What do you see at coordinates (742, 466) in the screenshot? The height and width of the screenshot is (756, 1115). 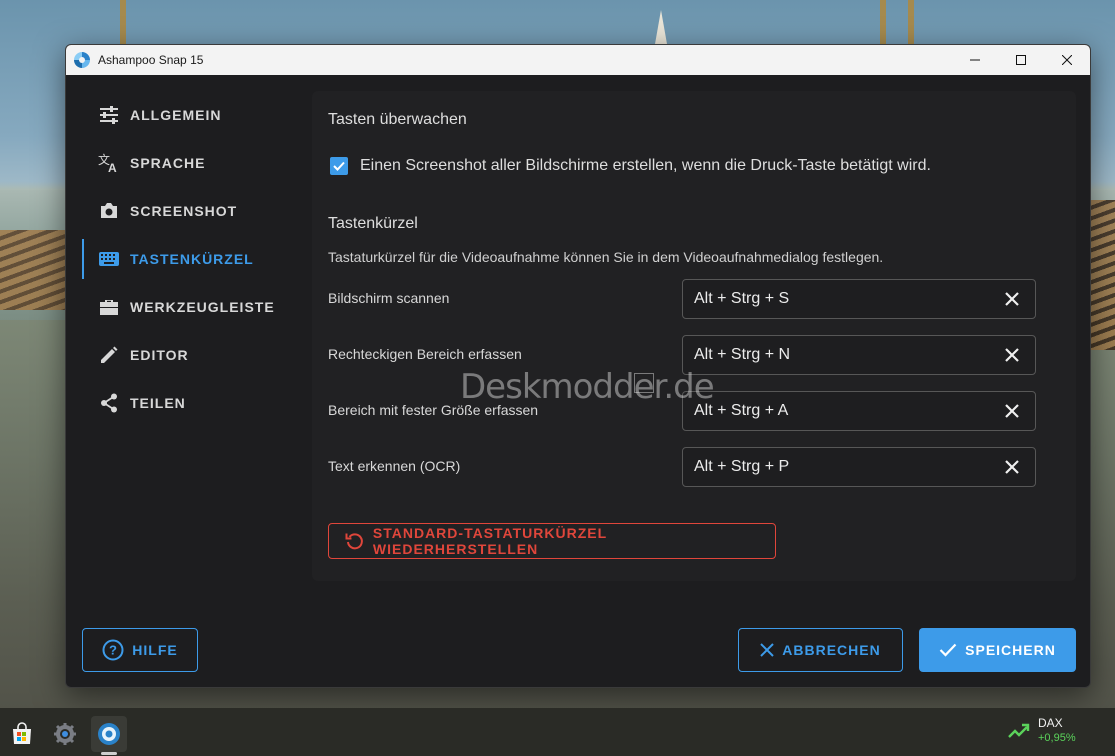 I see `shortcut-value: Alt + Strg + P` at bounding box center [742, 466].